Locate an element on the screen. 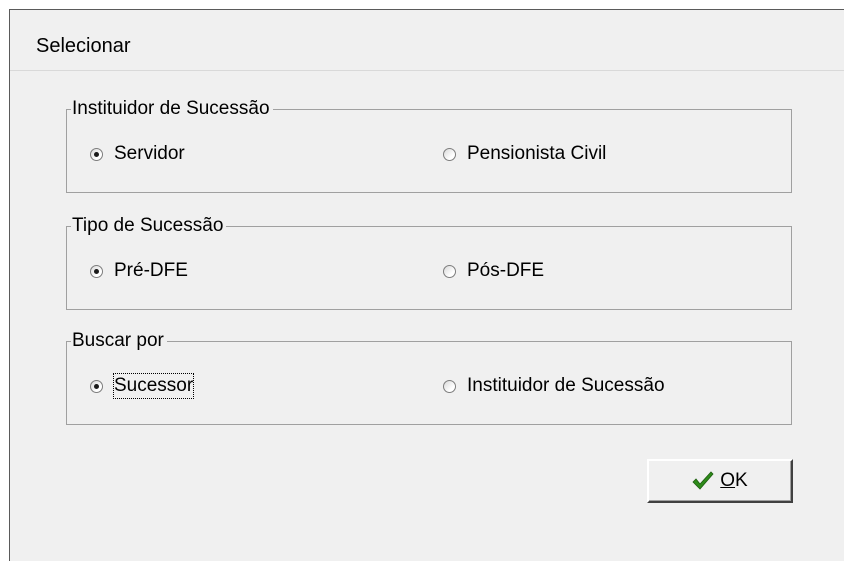 Image resolution: width=844 pixels, height=561 pixels. group-tipo-de-sucessao: Tipo de Sucessão Pré-DFE Pós-DFE is located at coordinates (429, 262).